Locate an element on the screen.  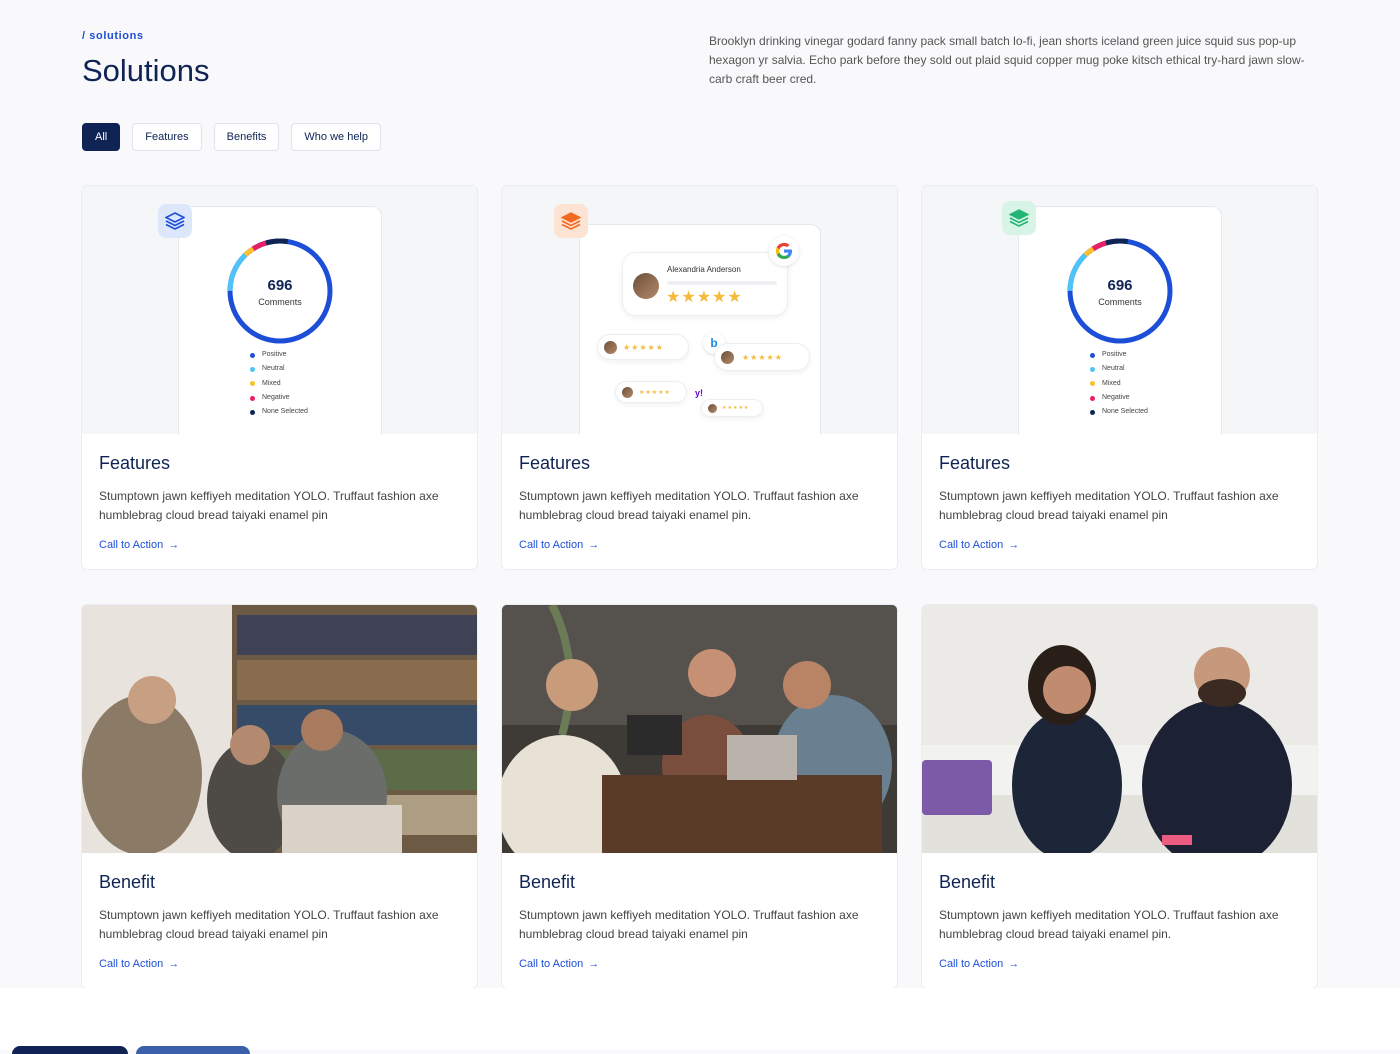
review-bar is located at coordinates (722, 283).